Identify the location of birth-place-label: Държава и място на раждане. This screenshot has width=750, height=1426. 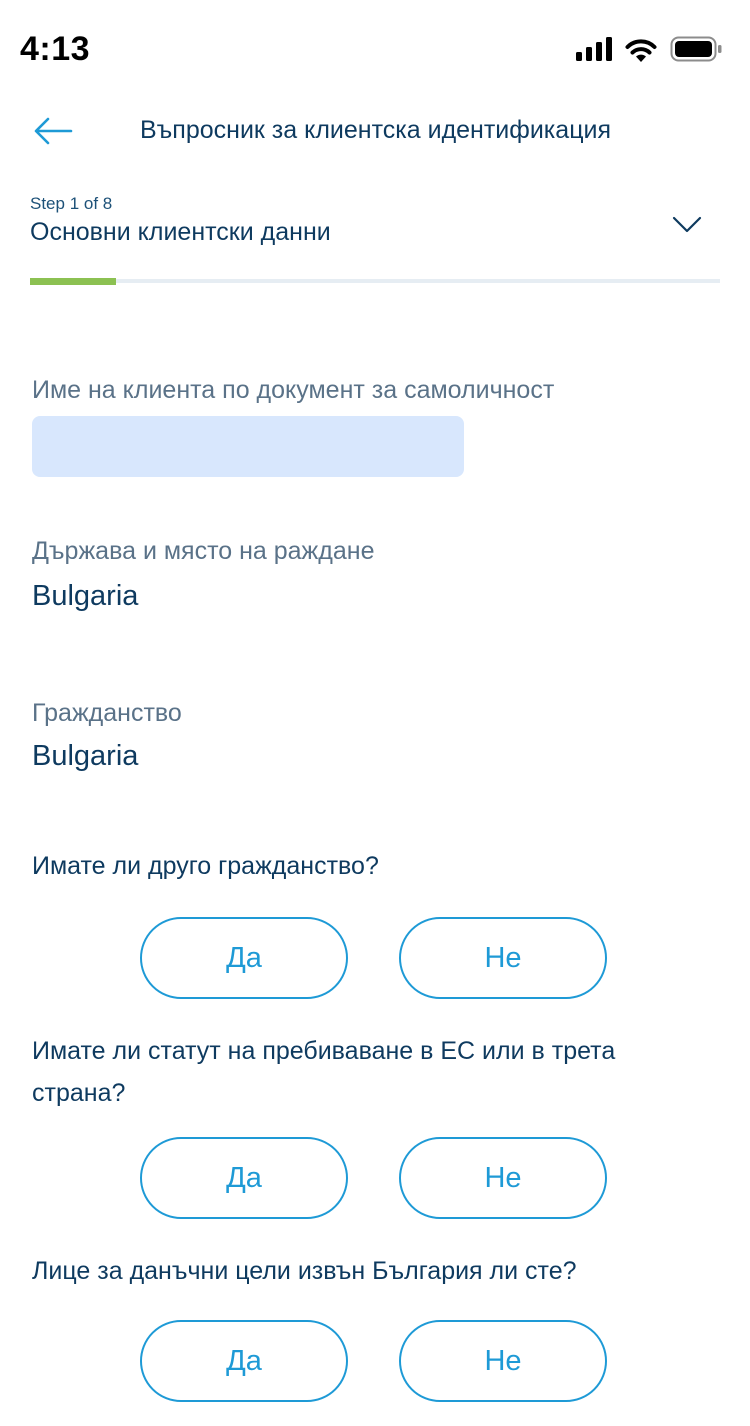
(203, 551).